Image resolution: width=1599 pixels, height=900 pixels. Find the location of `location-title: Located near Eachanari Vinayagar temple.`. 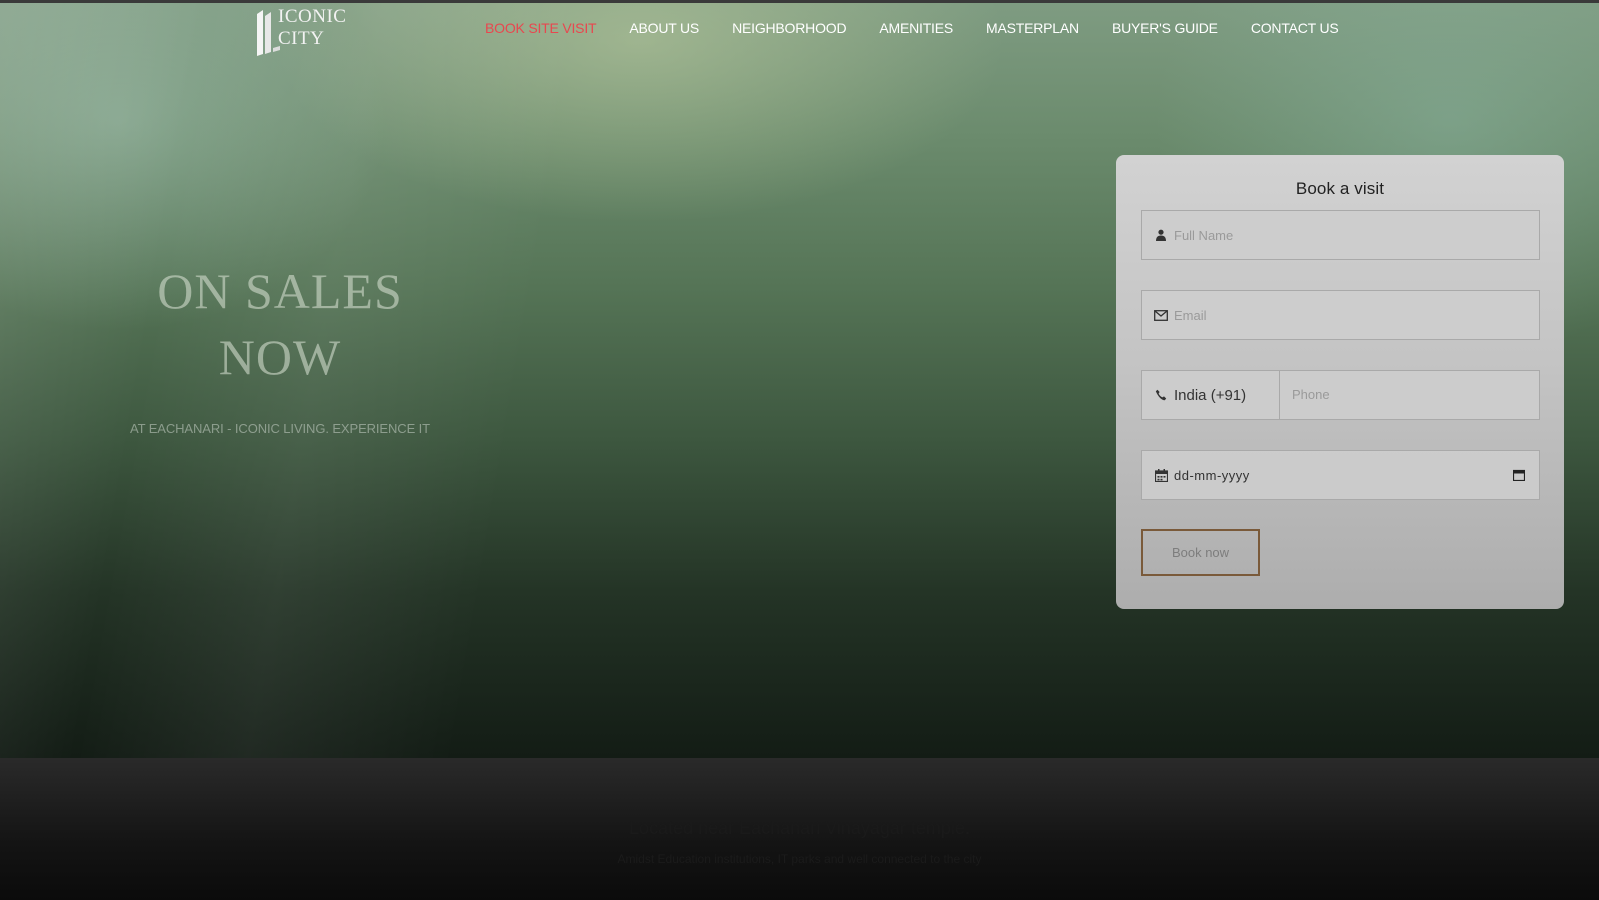

location-title: Located near Eachanari Vinayagar temple. is located at coordinates (799, 828).